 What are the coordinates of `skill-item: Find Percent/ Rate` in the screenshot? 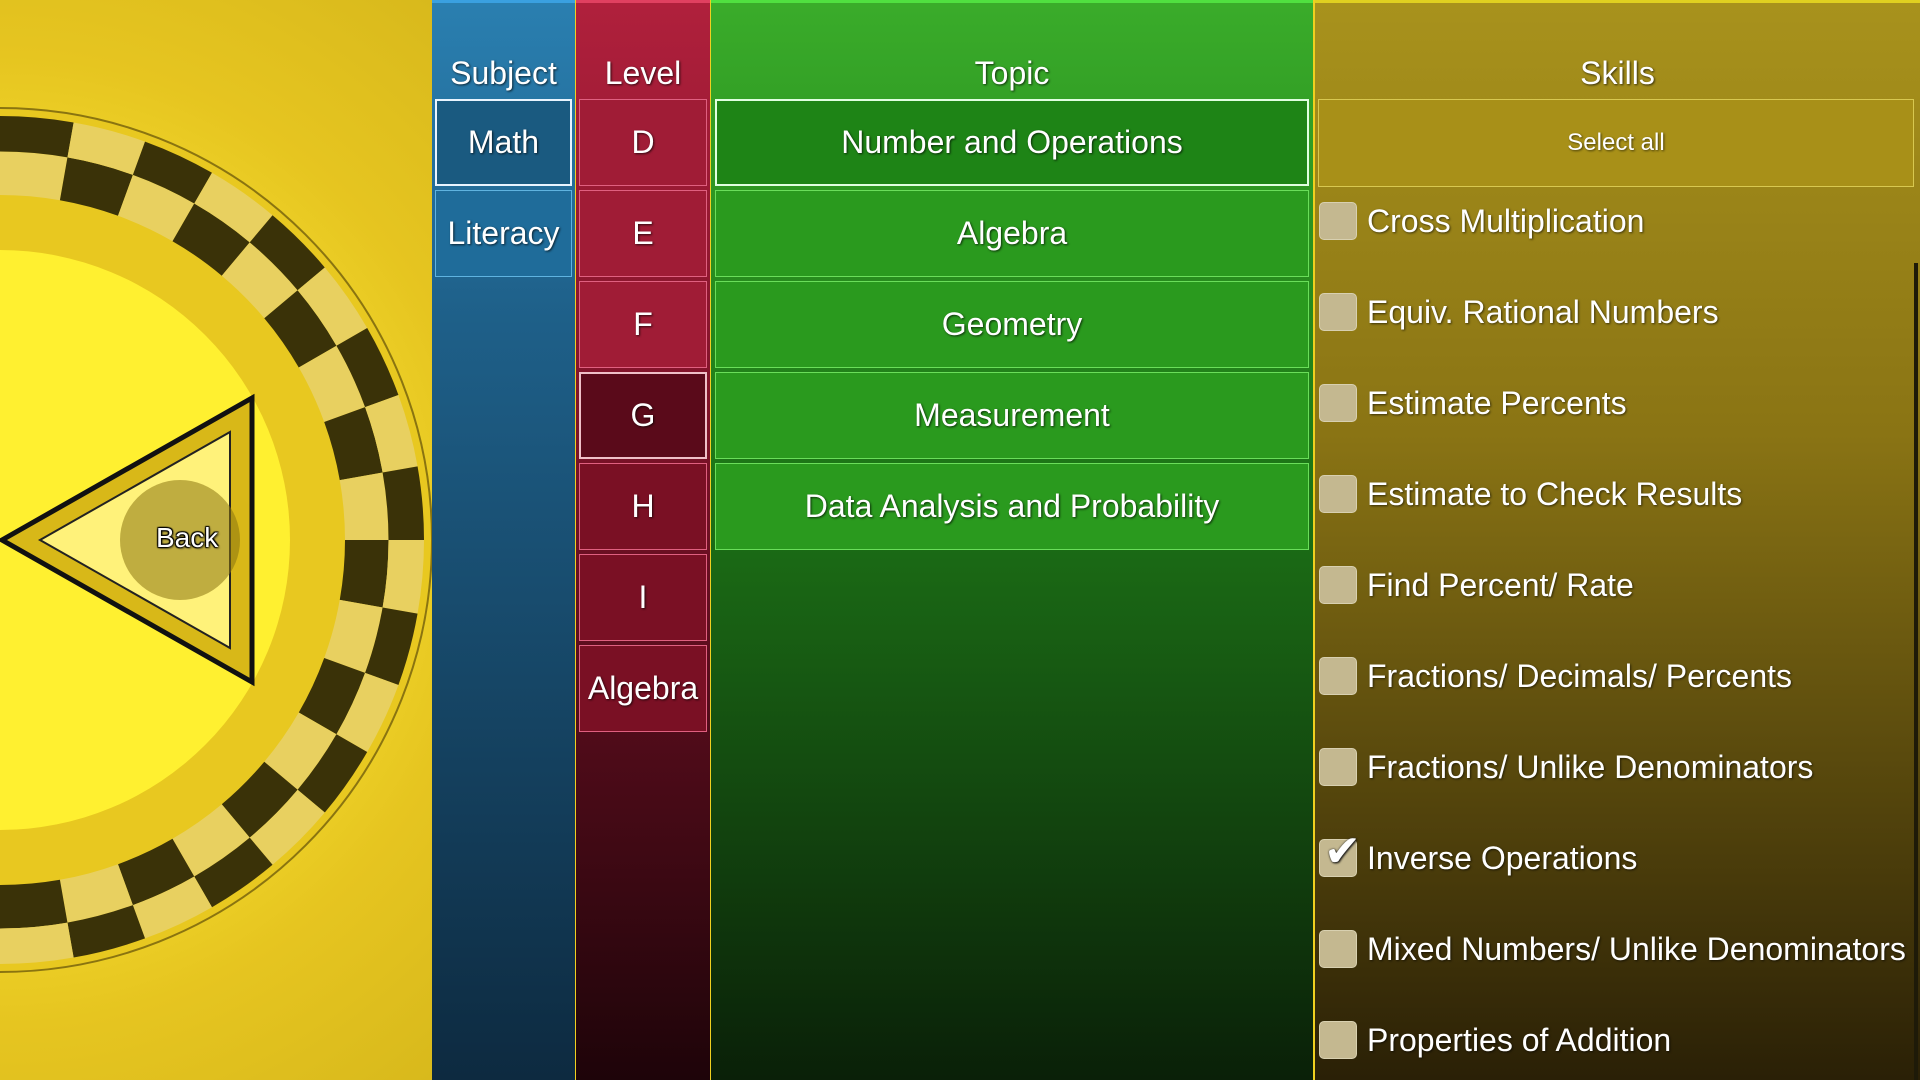 It's located at (1614, 585).